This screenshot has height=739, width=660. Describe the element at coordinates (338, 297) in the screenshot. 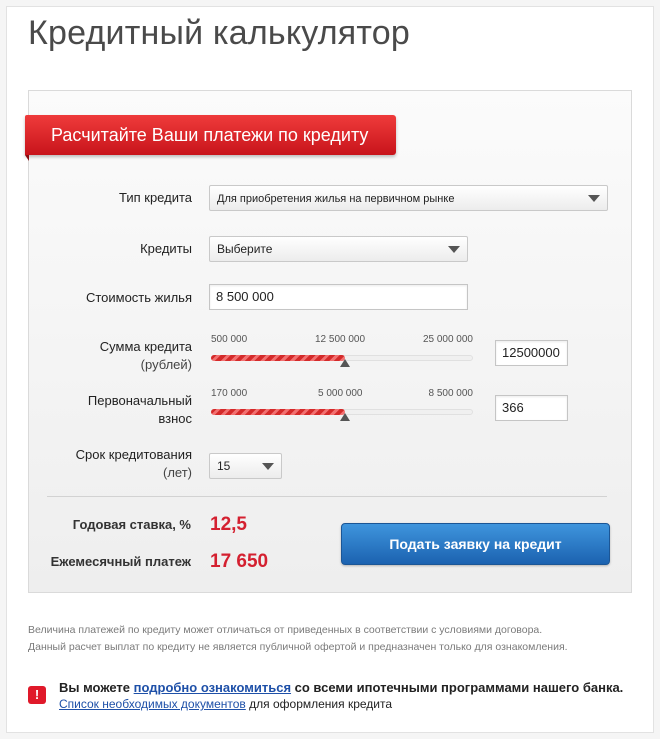

I see `property-cost-input: 8 500 000` at that location.